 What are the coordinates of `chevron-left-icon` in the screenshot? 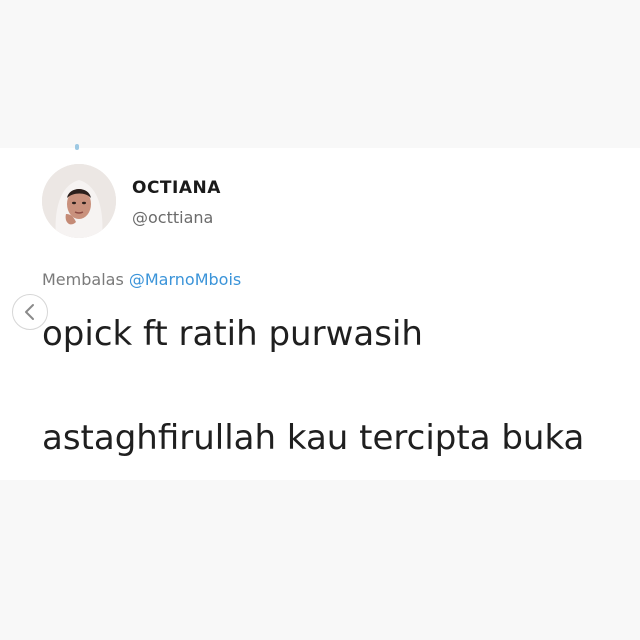 It's located at (29, 312).